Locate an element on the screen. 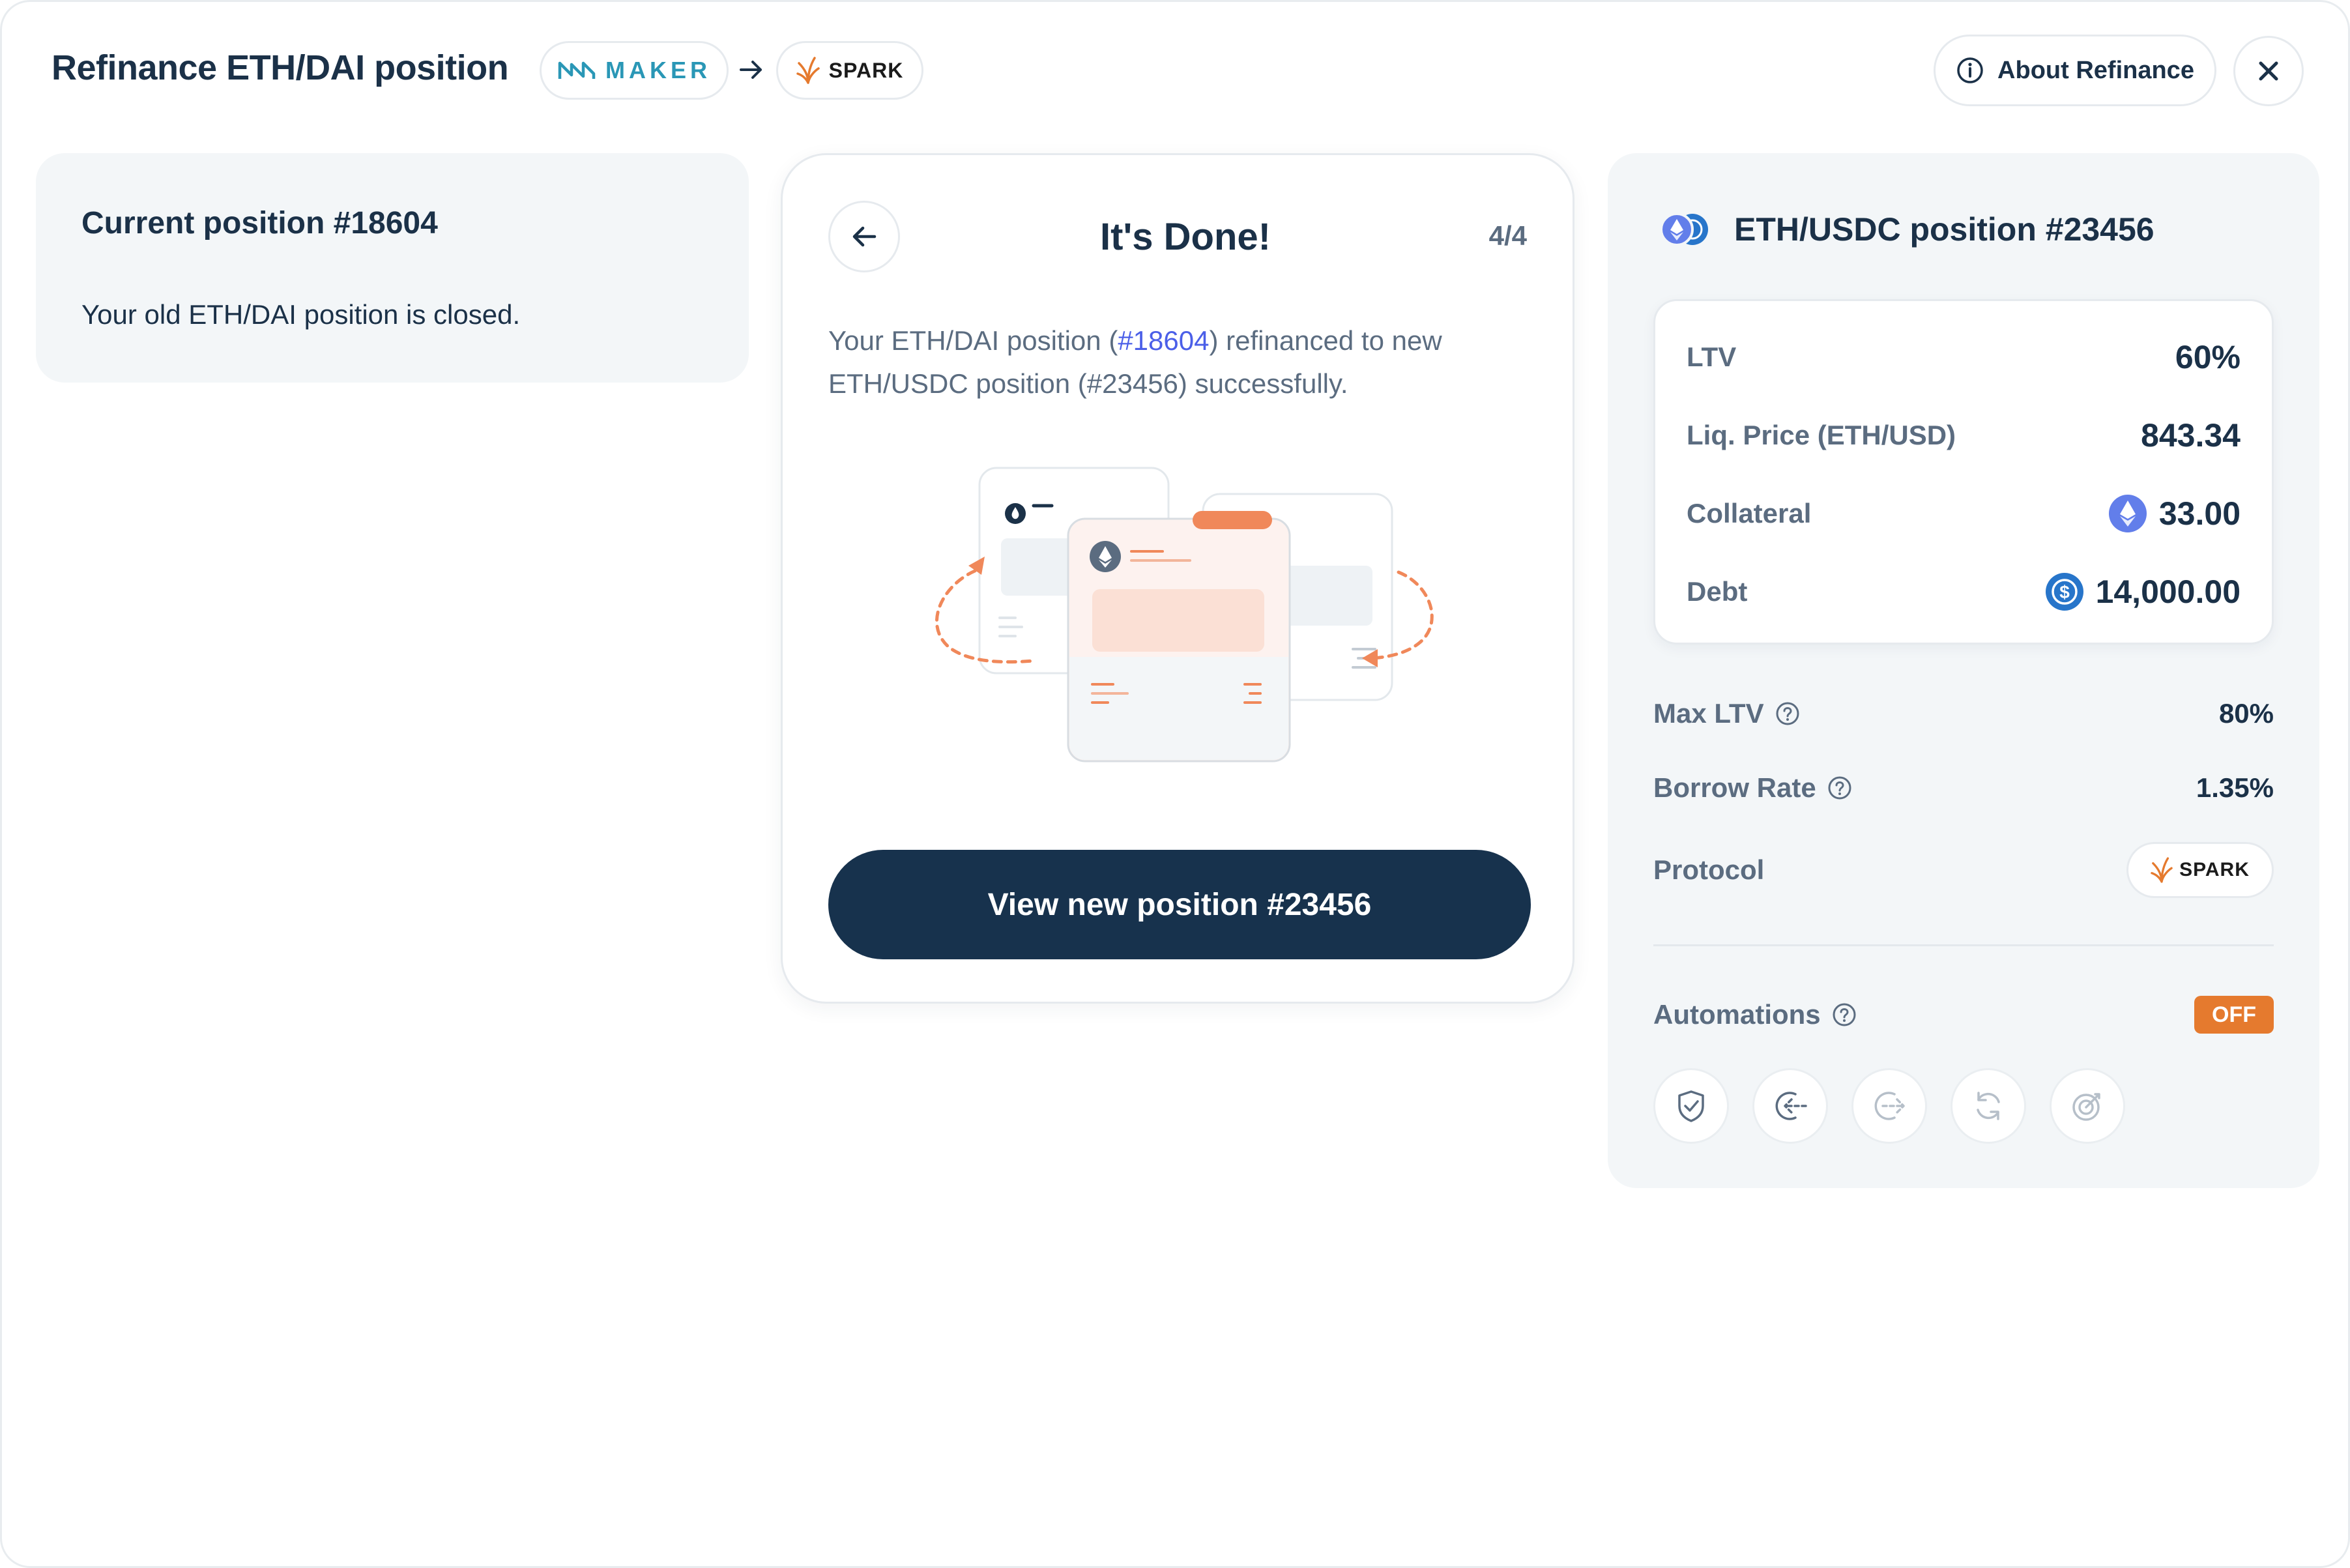 The image size is (2350, 1568). arrow-in-circle-icon is located at coordinates (1791, 1106).